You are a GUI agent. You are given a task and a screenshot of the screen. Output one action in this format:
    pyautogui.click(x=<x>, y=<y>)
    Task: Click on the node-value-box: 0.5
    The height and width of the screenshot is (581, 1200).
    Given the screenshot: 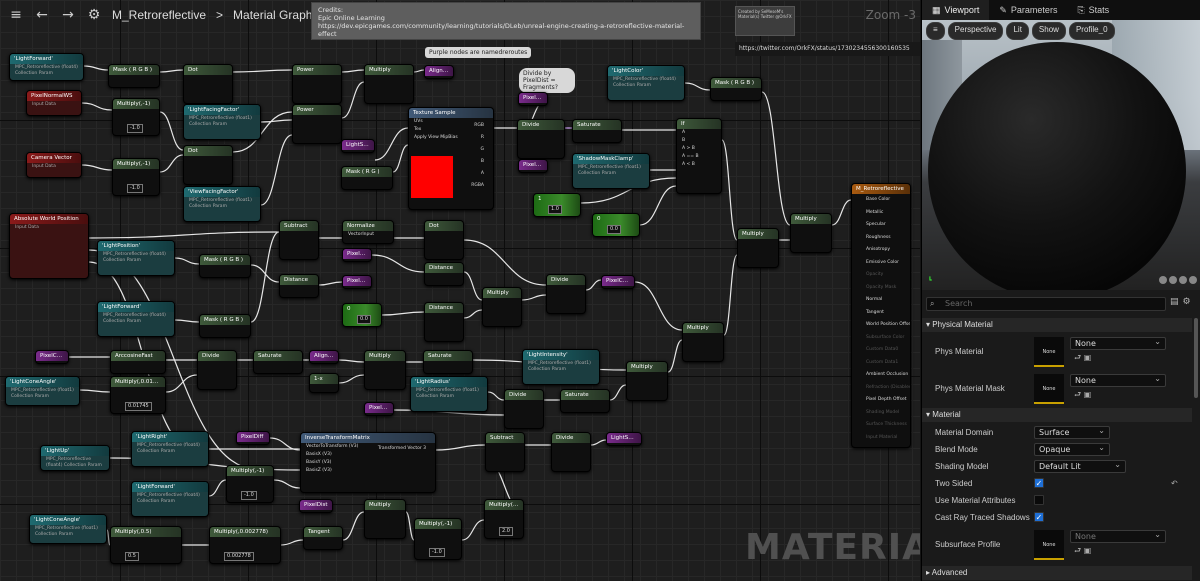 What is the action you would take?
    pyautogui.click(x=132, y=556)
    